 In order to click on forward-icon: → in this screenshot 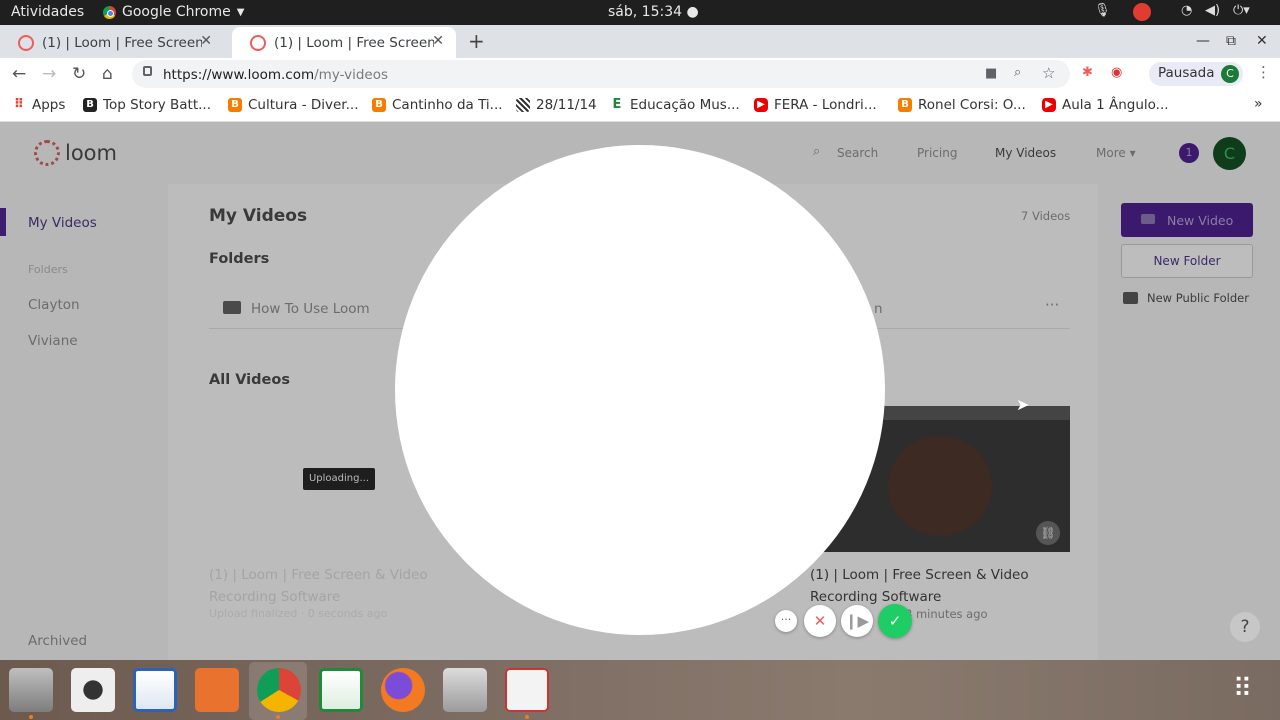, I will do `click(49, 74)`.